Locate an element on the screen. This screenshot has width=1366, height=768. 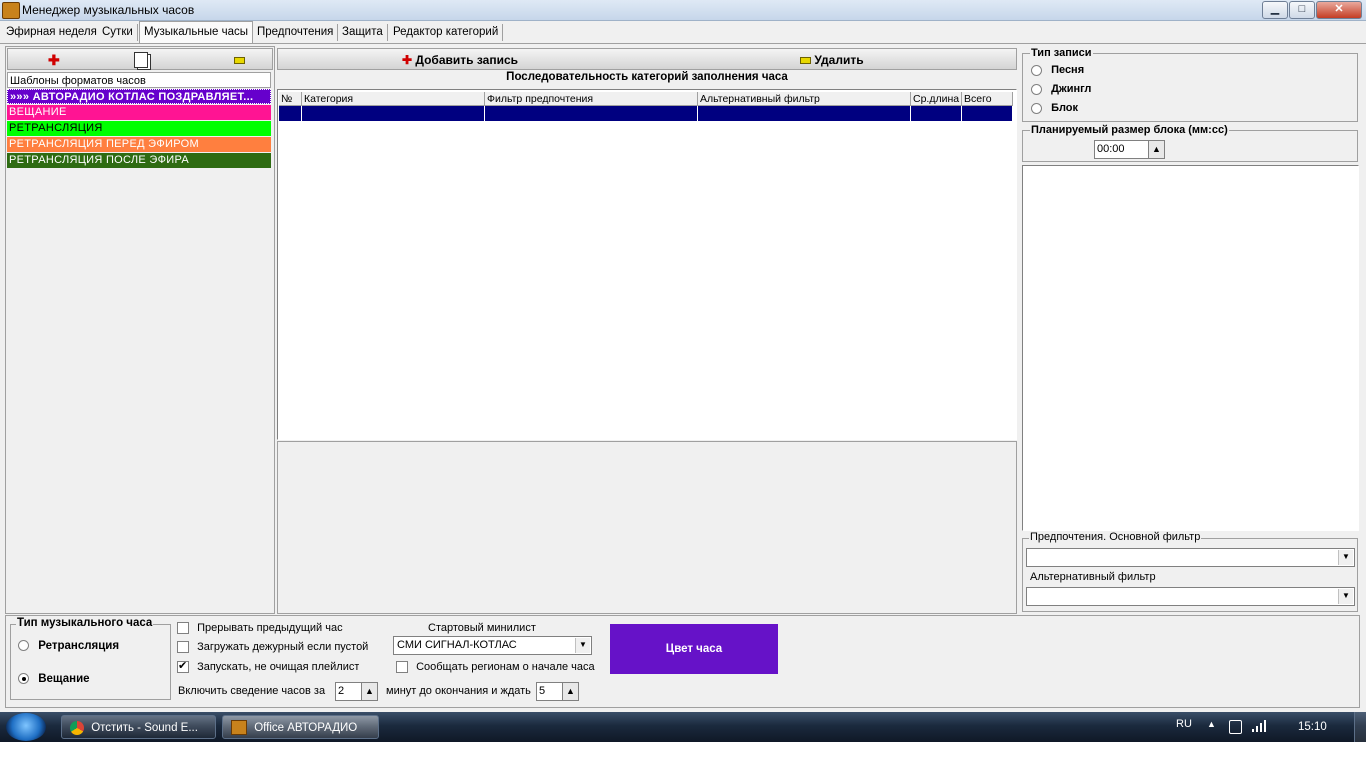
tab-protection: Защита is located at coordinates (363, 32).